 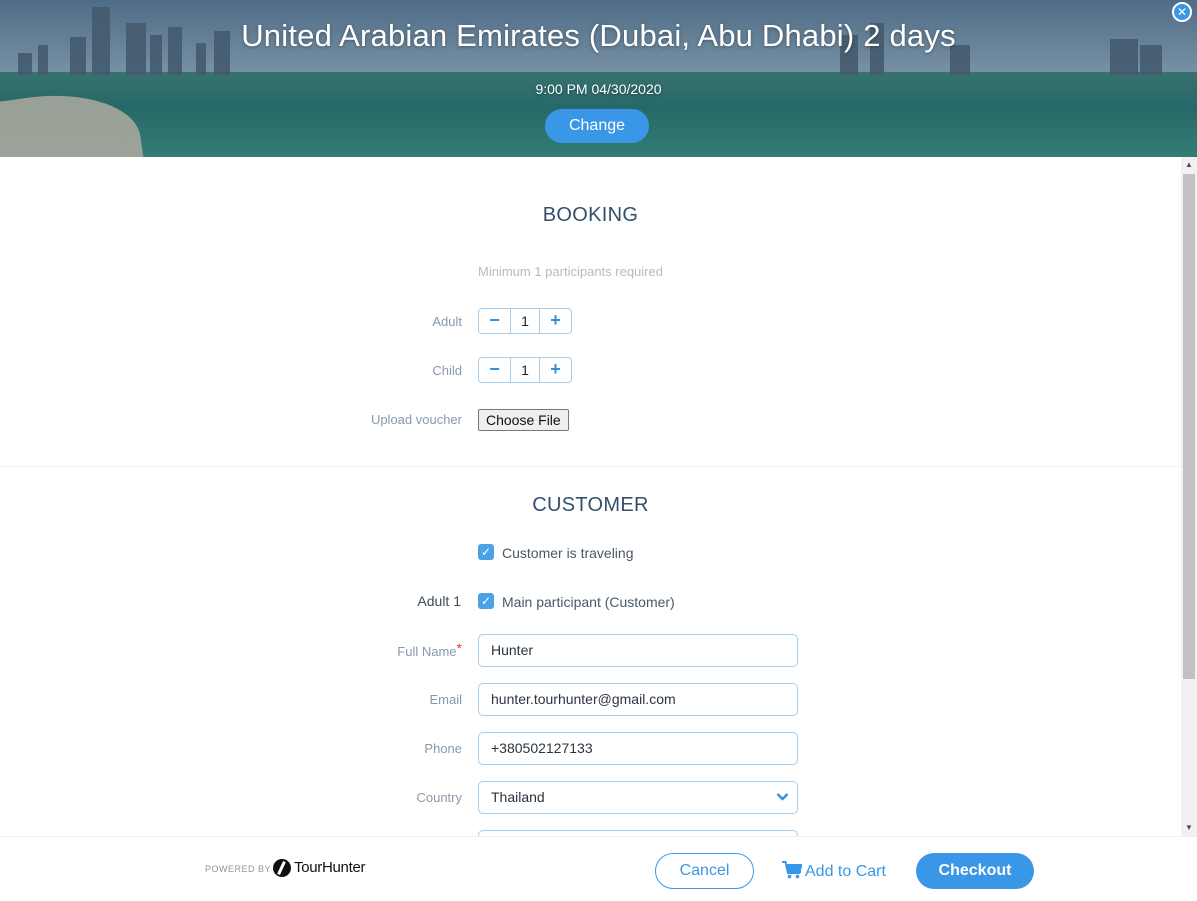 What do you see at coordinates (555, 370) in the screenshot?
I see `child-increment-button: +` at bounding box center [555, 370].